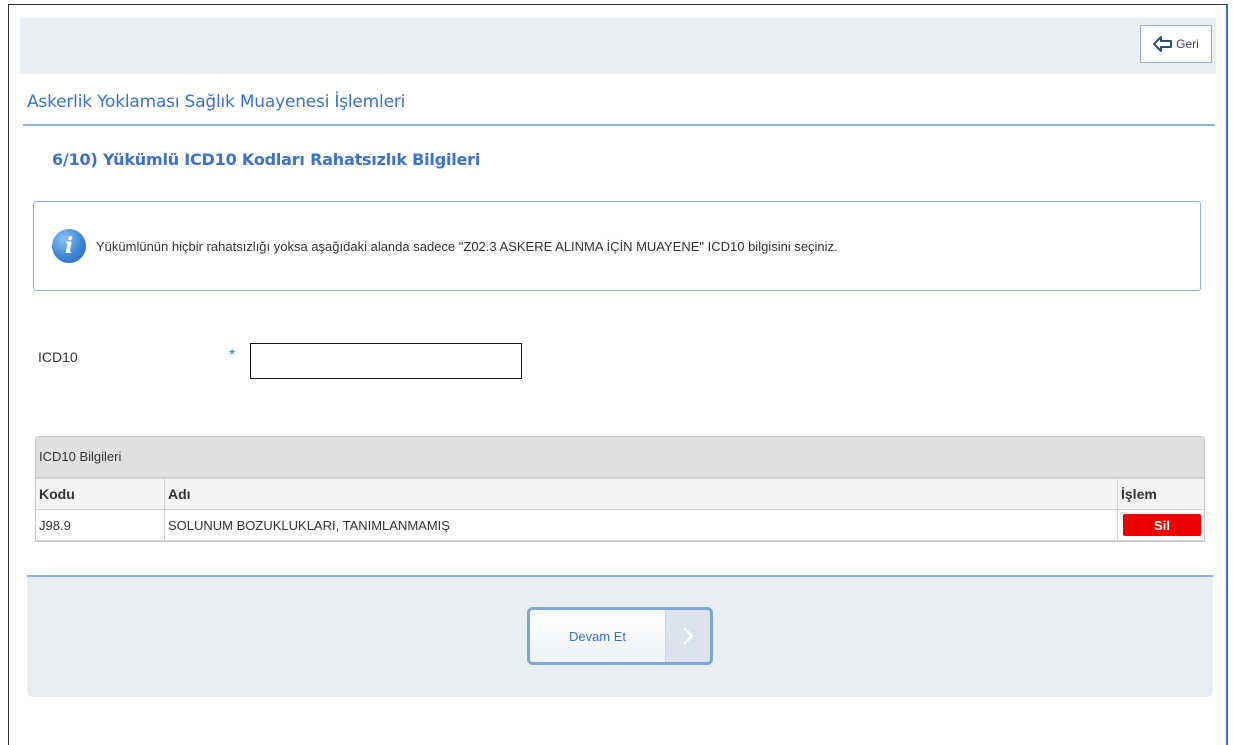  What do you see at coordinates (619, 125) in the screenshot?
I see `title-divider` at bounding box center [619, 125].